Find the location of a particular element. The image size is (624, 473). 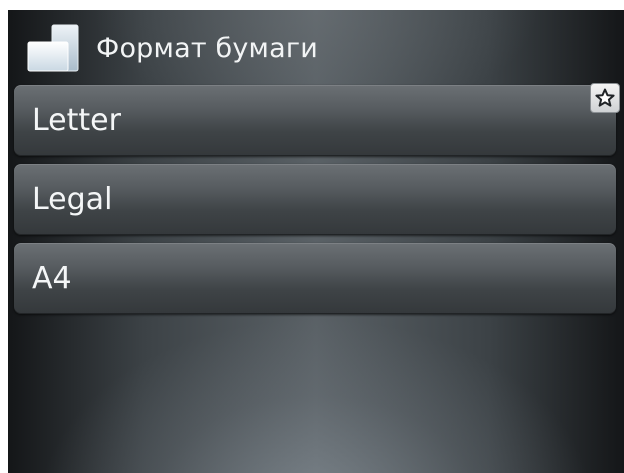

list-item-legal: Legal is located at coordinates (315, 199).